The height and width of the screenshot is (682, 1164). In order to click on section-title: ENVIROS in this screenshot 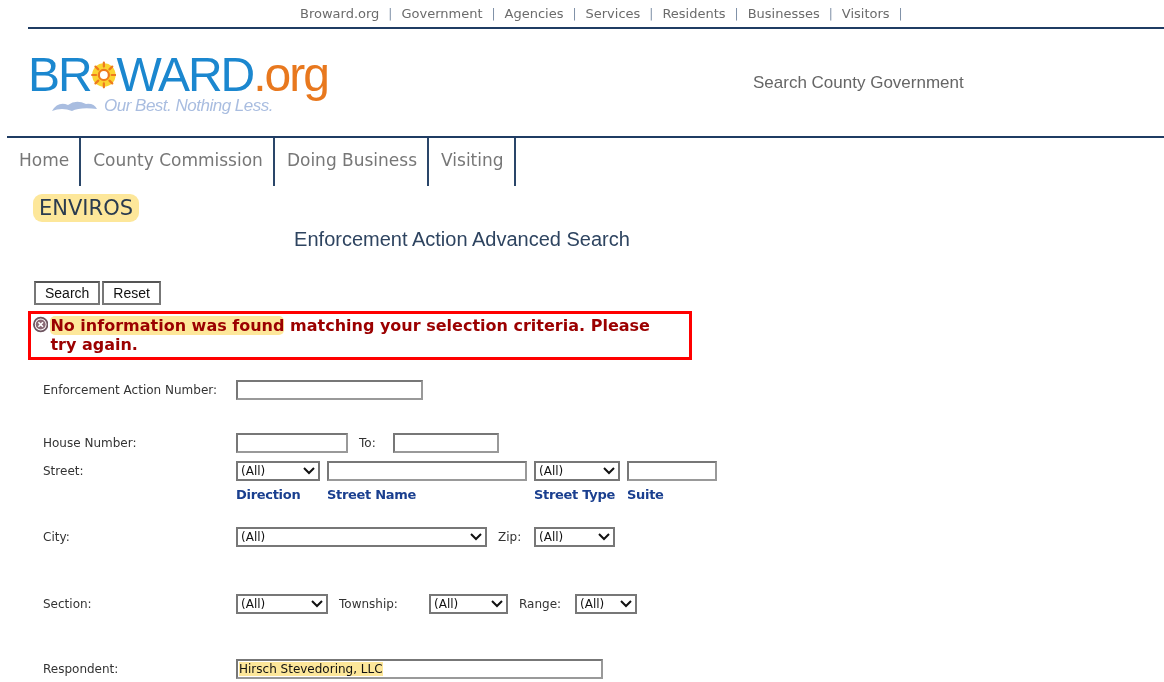, I will do `click(86, 208)`.